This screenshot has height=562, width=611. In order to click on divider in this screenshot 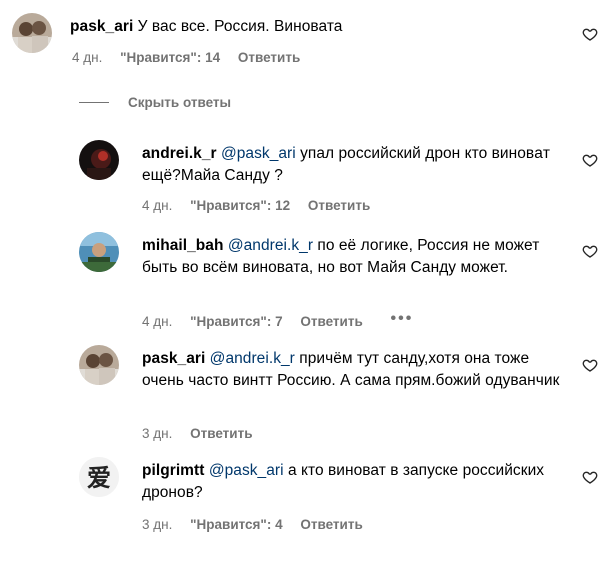, I will do `click(94, 102)`.